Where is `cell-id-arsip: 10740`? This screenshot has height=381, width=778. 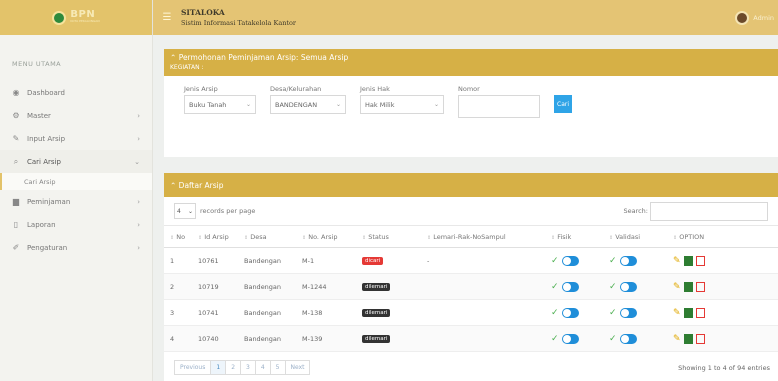
cell-id-arsip: 10740 is located at coordinates (215, 338).